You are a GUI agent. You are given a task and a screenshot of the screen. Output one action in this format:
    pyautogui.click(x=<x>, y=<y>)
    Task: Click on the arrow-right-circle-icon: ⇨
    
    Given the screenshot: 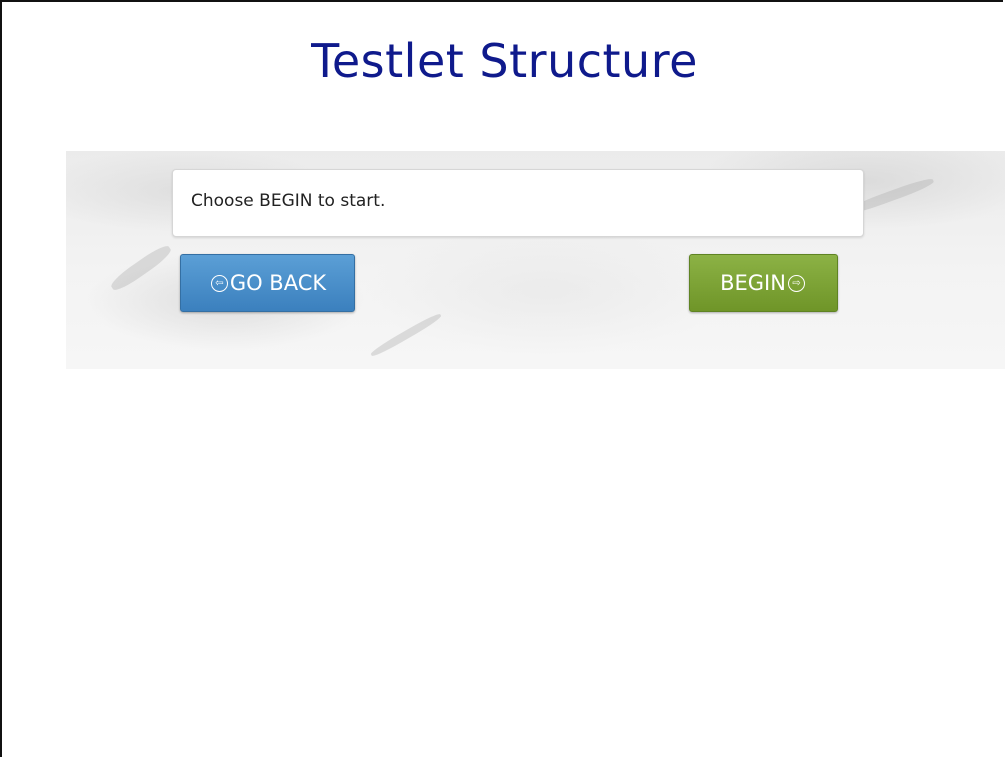 What is the action you would take?
    pyautogui.click(x=796, y=283)
    